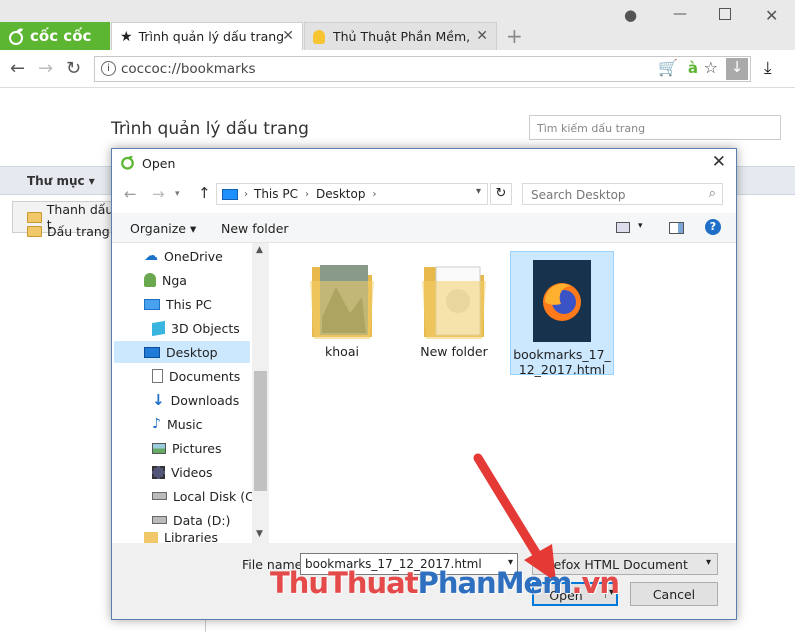 Image resolution: width=795 pixels, height=632 pixels. What do you see at coordinates (84, 231) in the screenshot?
I see `folder-label: Dấu trang k` at bounding box center [84, 231].